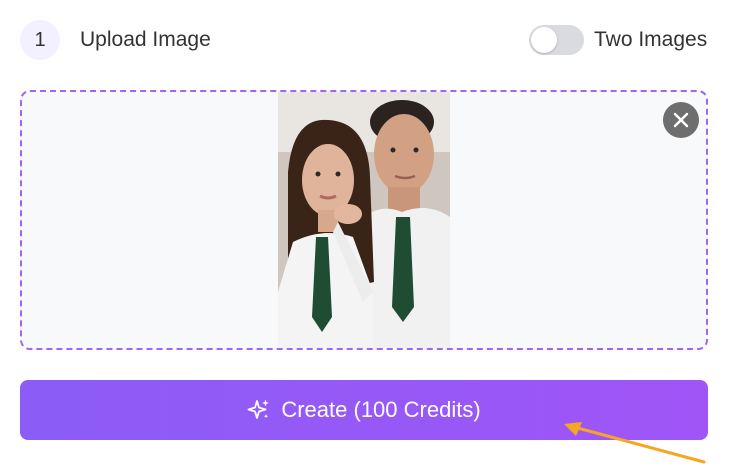  What do you see at coordinates (651, 39) in the screenshot?
I see `two-images-label: Two Images` at bounding box center [651, 39].